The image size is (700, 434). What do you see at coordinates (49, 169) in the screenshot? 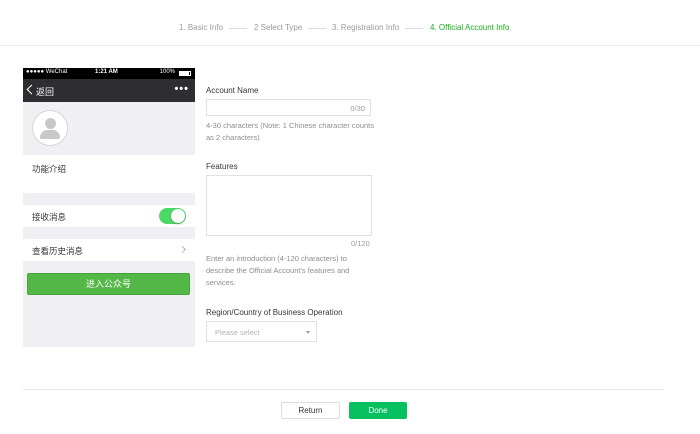
I see `intro-label: 功能介绍` at bounding box center [49, 169].